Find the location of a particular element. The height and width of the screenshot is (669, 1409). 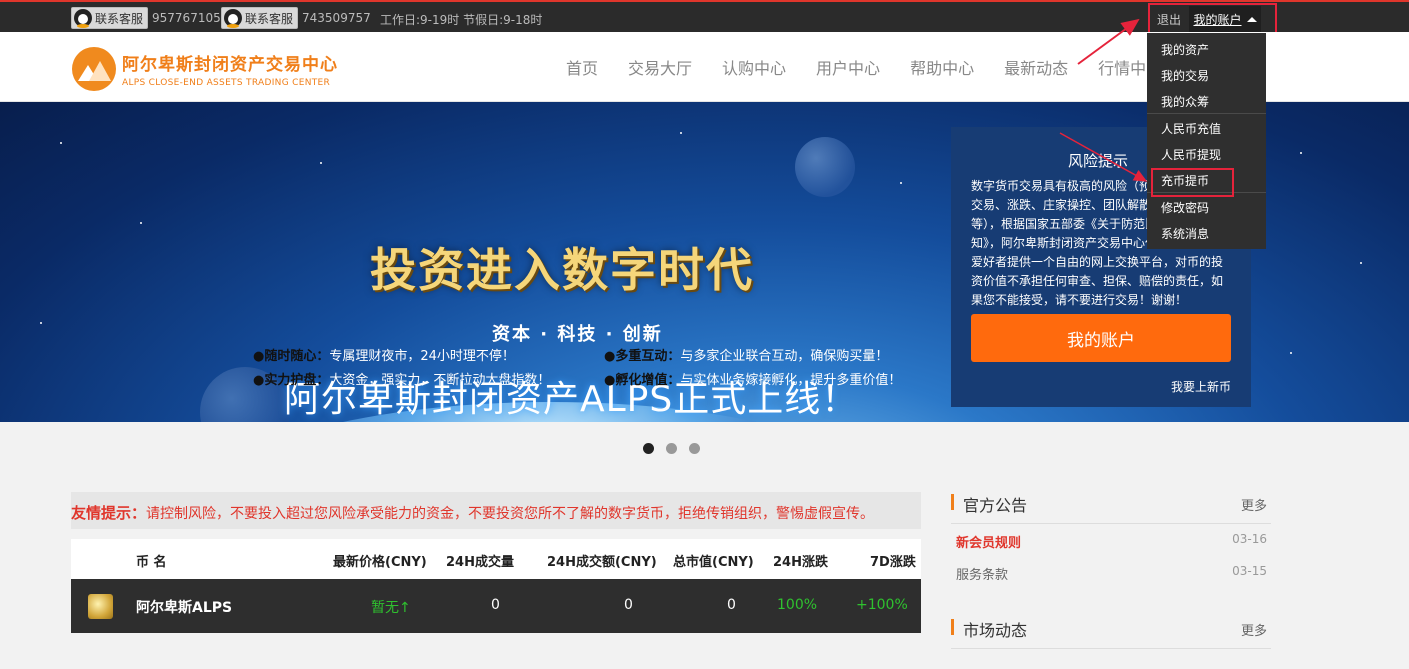

nav-subscription: 认购中心 is located at coordinates (754, 67).